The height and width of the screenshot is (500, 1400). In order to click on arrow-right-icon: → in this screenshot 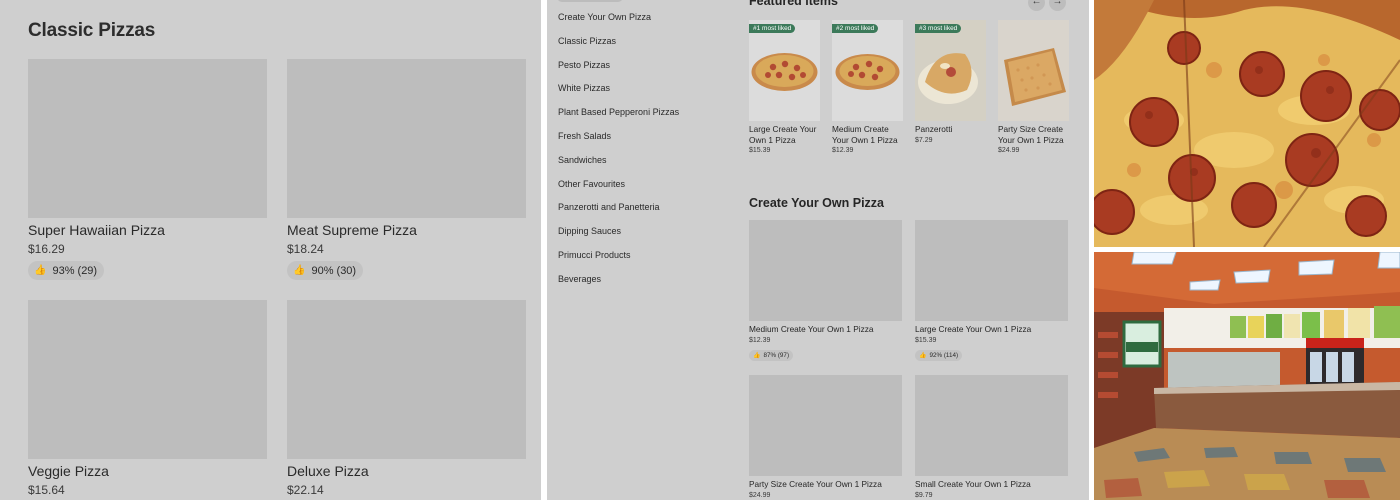, I will do `click(1057, 3)`.